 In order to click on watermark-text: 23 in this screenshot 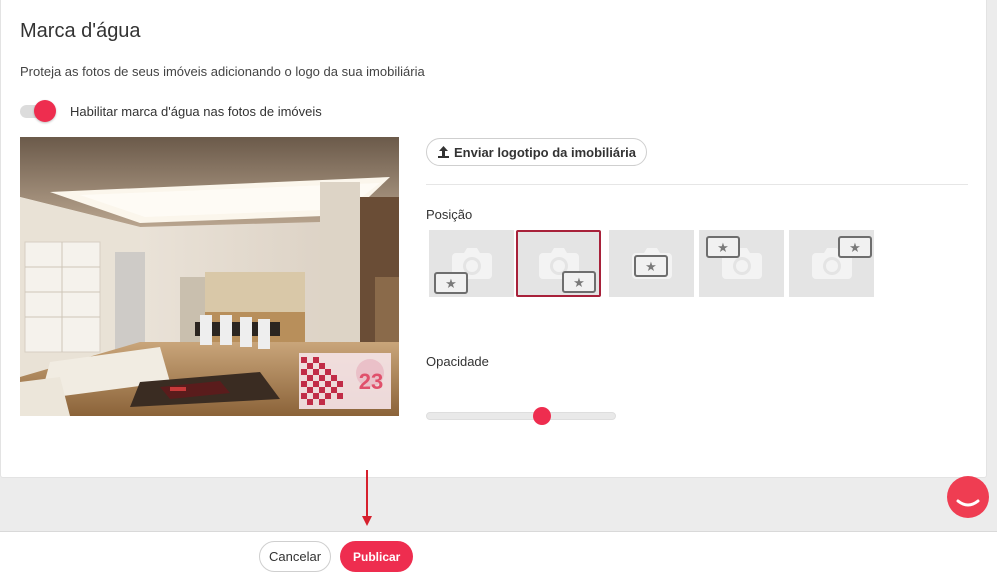, I will do `click(371, 381)`.